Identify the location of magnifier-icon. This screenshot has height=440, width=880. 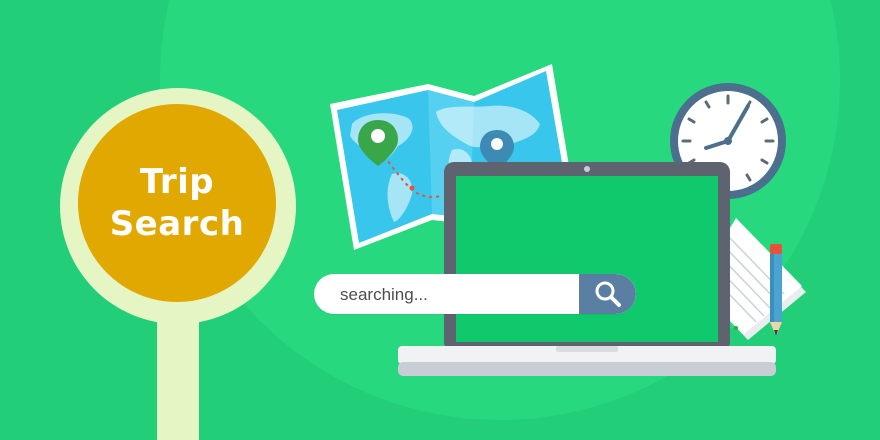
(608, 294).